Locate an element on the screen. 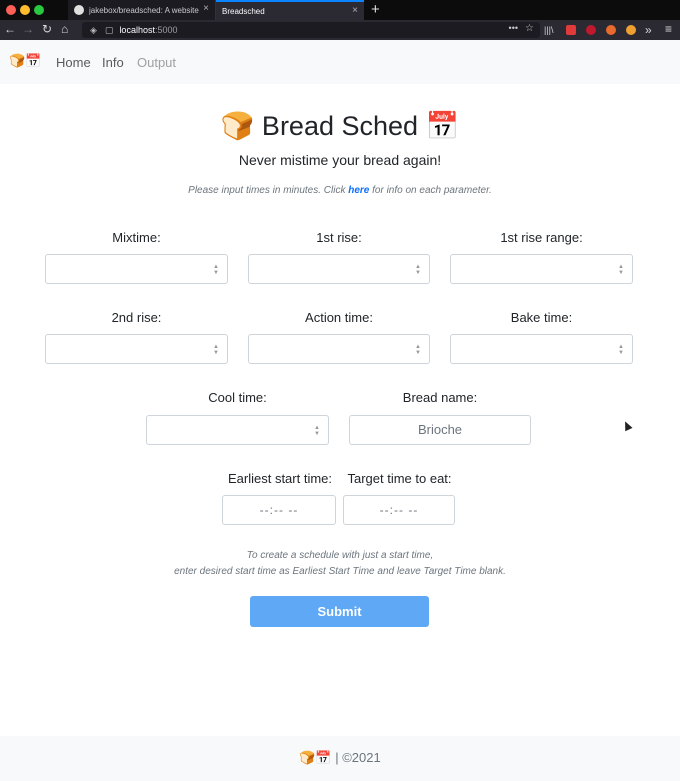  instructions-post: for info on each parameter. is located at coordinates (430, 190).